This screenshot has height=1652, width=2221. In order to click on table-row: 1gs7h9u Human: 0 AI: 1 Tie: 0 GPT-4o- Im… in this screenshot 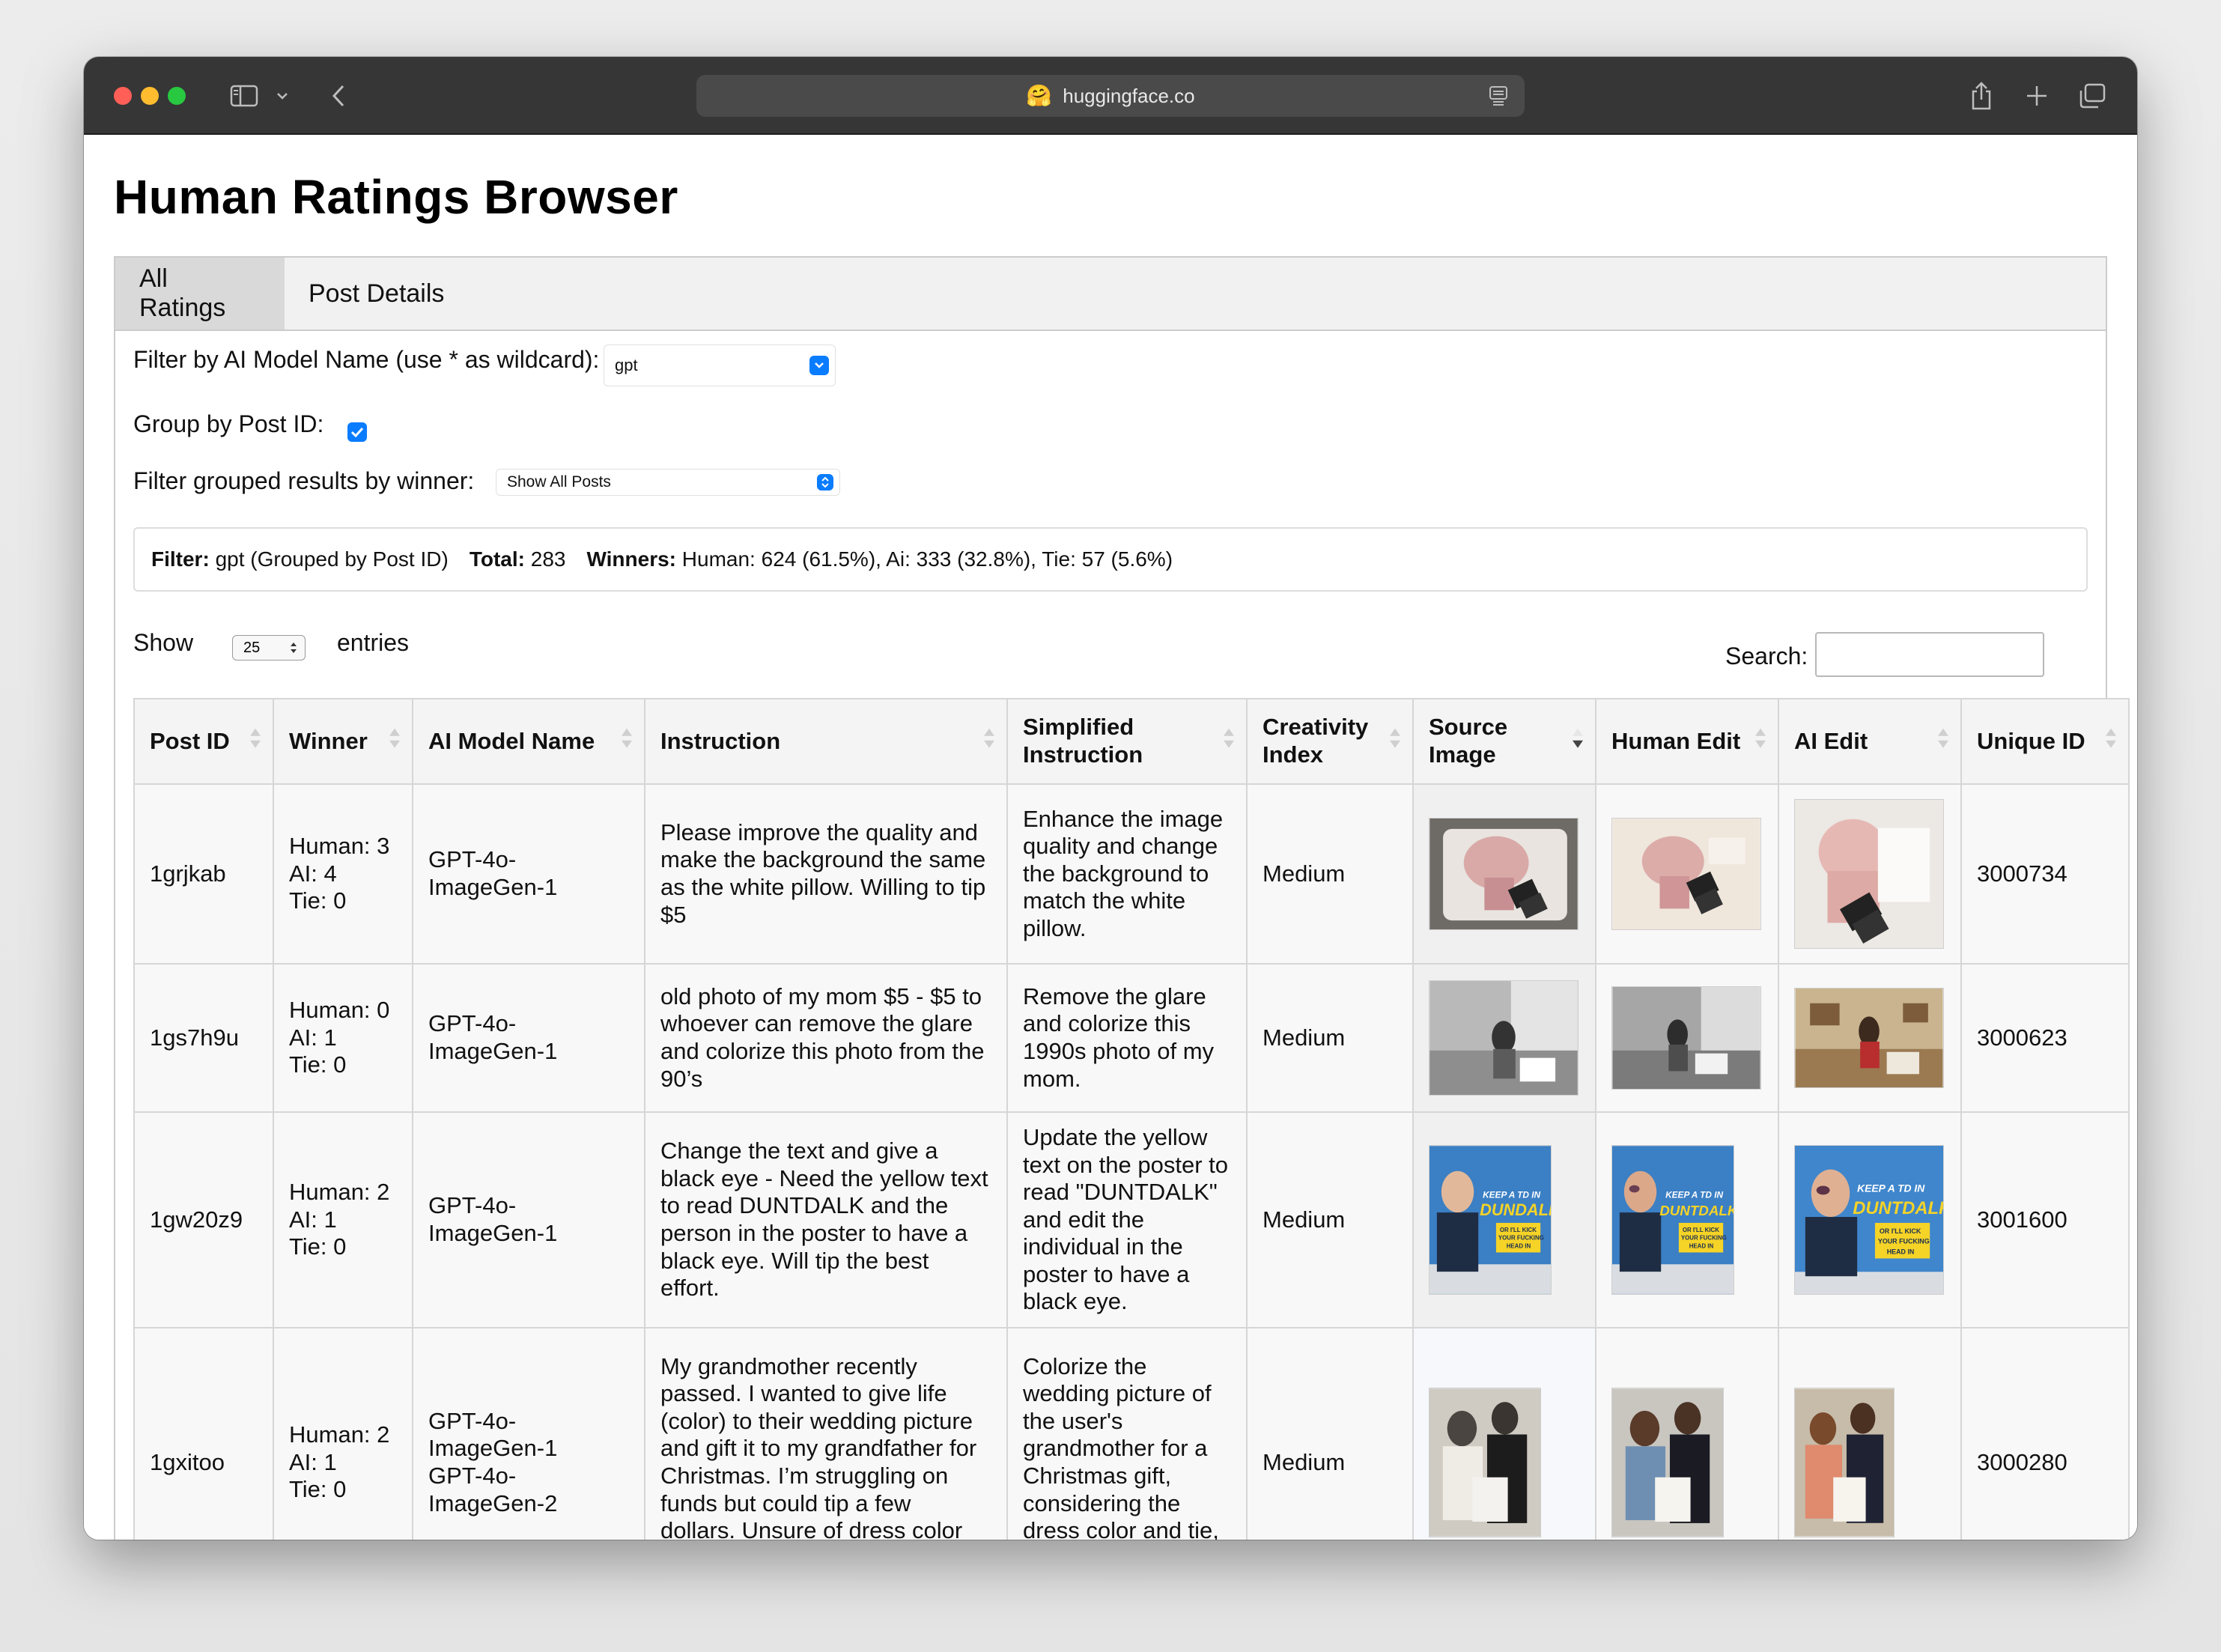, I will do `click(1131, 1038)`.